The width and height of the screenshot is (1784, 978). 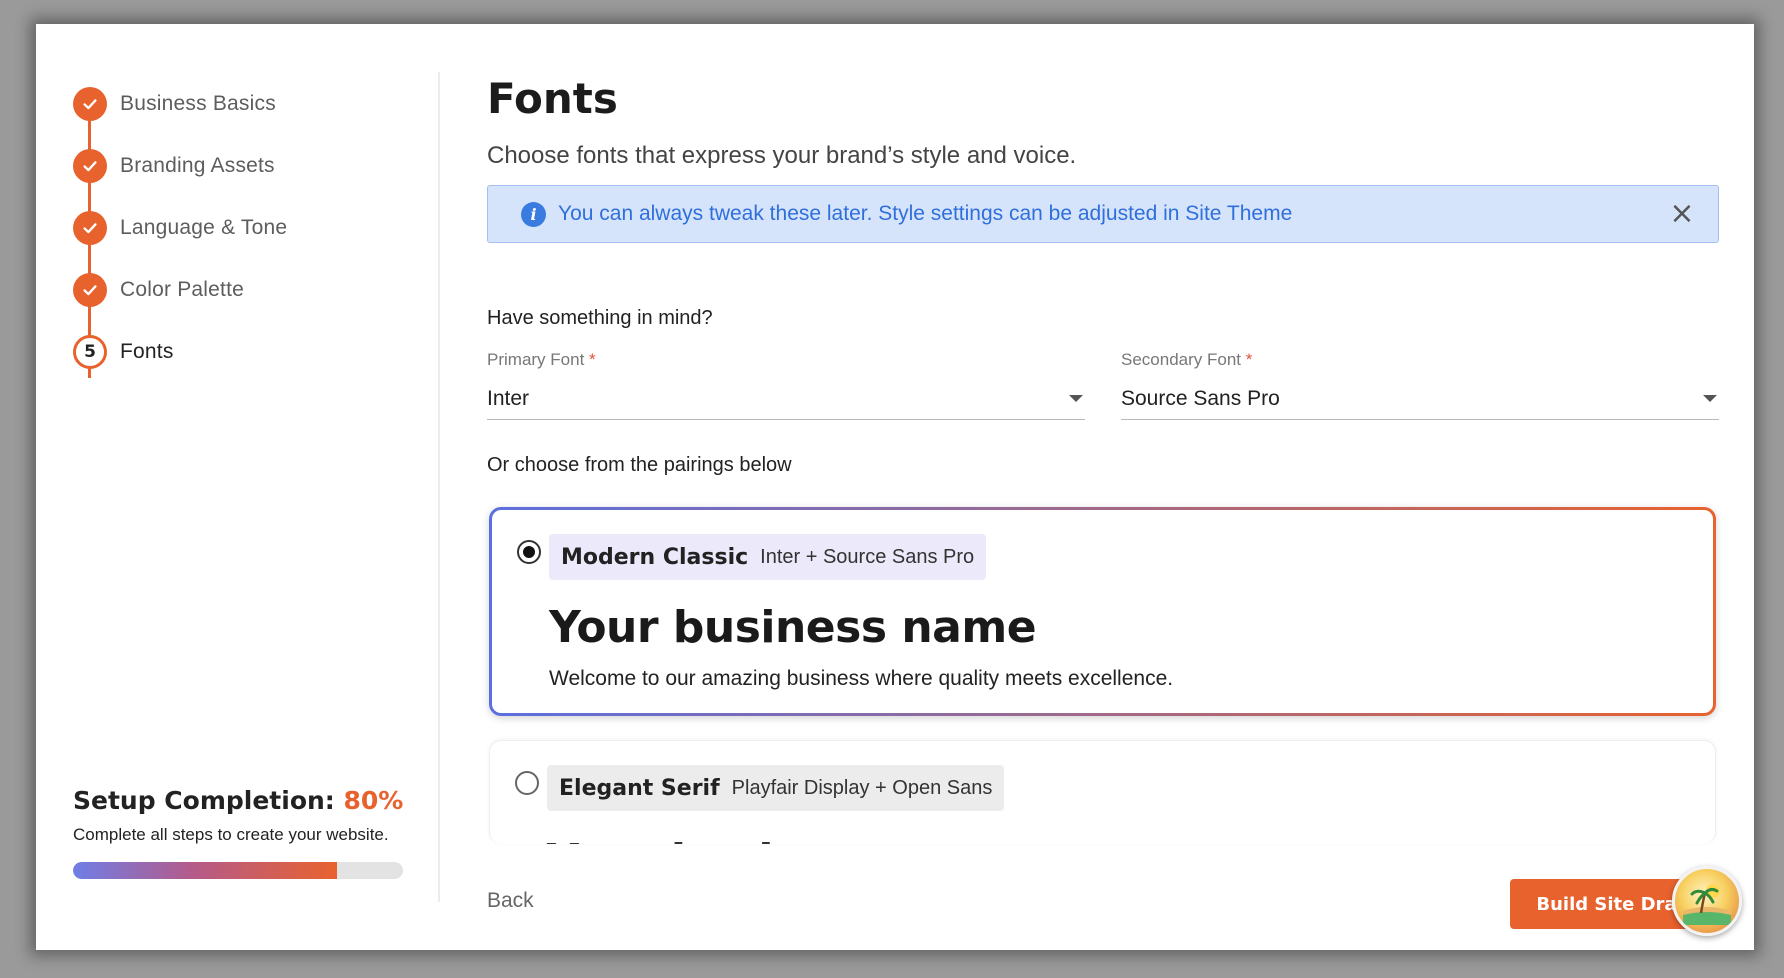 I want to click on sidebar-divider, so click(x=439, y=487).